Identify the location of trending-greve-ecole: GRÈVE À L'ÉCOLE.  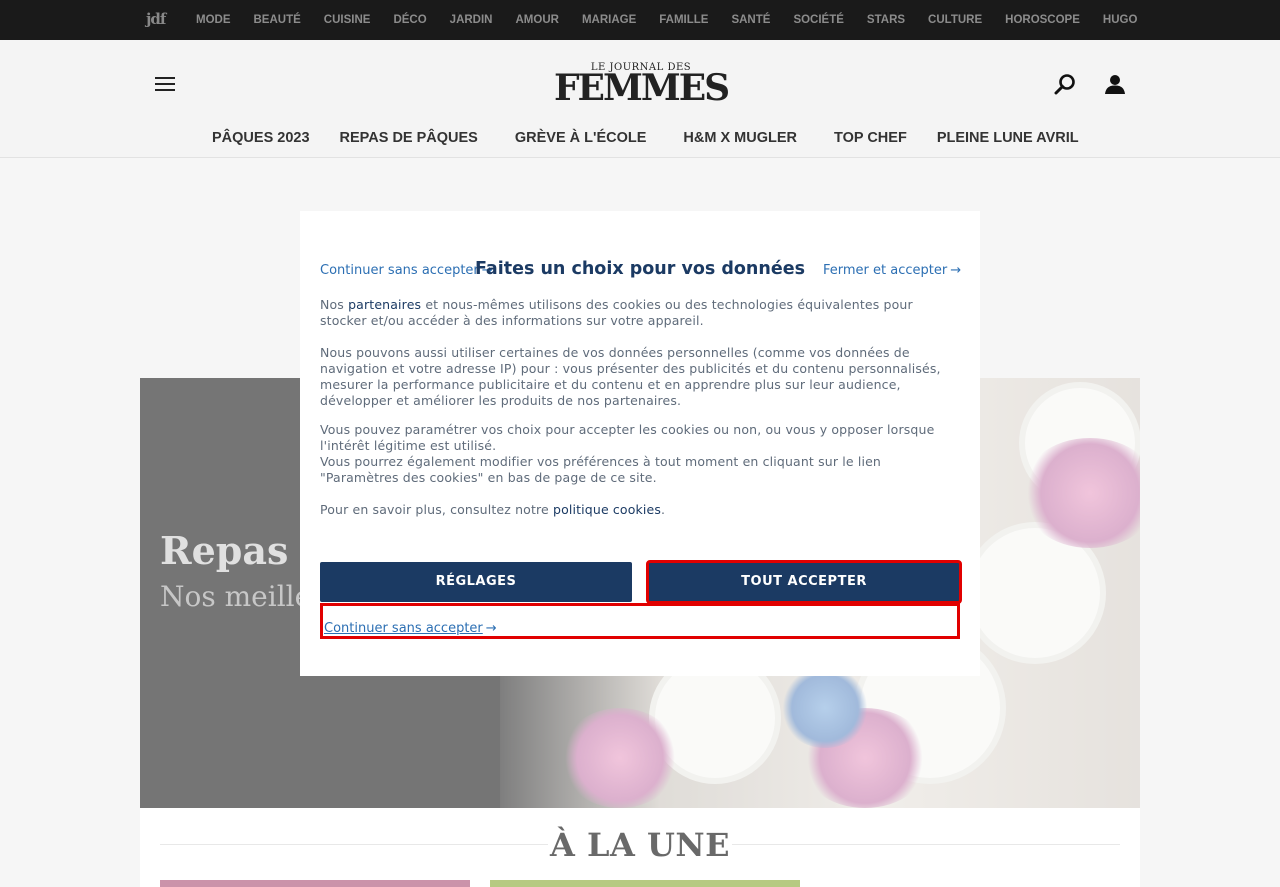
(581, 138).